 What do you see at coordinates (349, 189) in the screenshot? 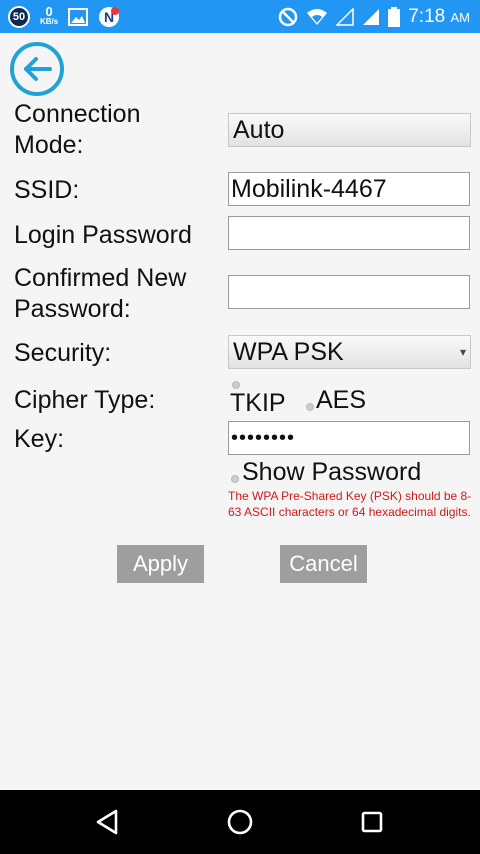
I see `ssid-input: Mobilink-4467` at bounding box center [349, 189].